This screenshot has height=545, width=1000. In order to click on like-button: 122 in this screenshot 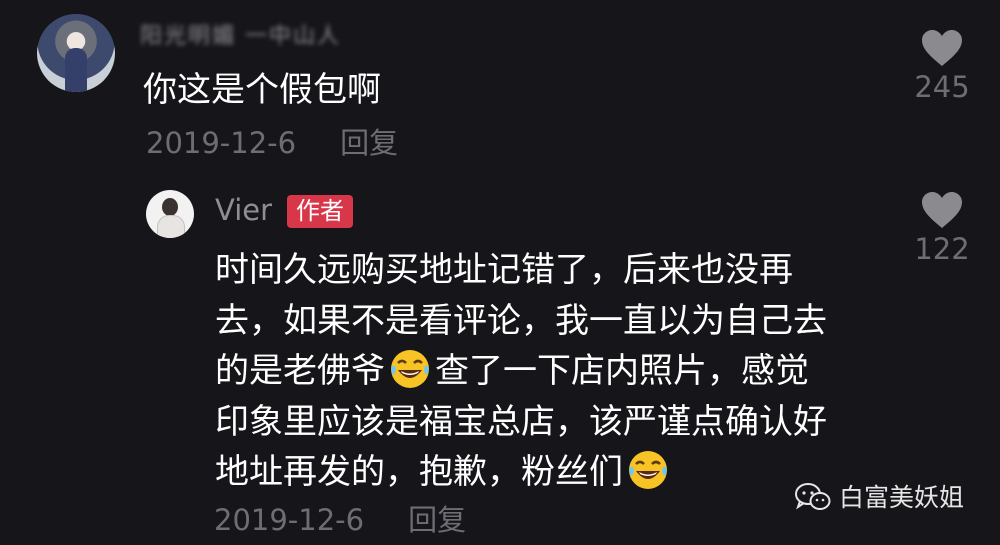, I will do `click(942, 228)`.